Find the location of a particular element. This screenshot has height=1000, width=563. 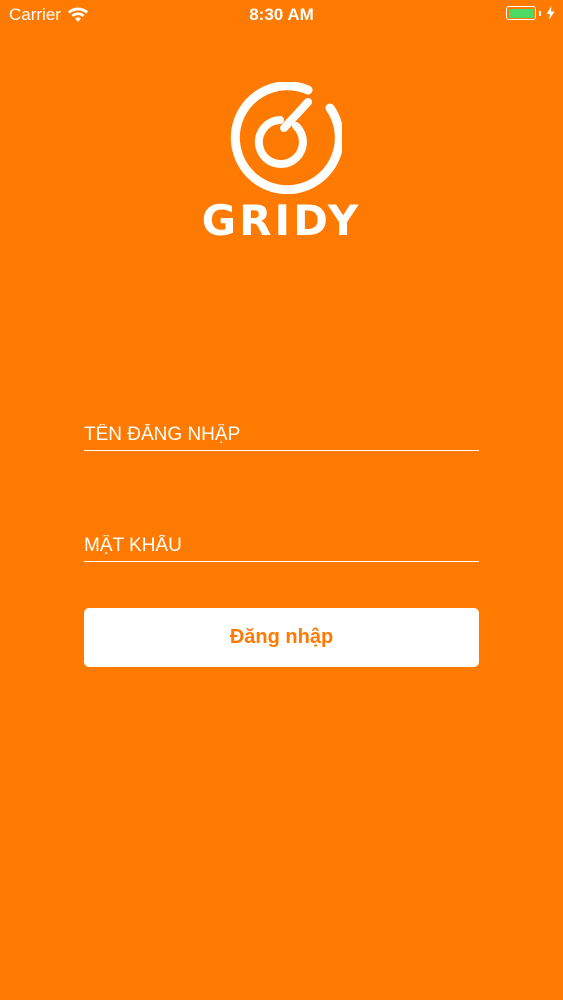

bolt-icon is located at coordinates (550, 13).